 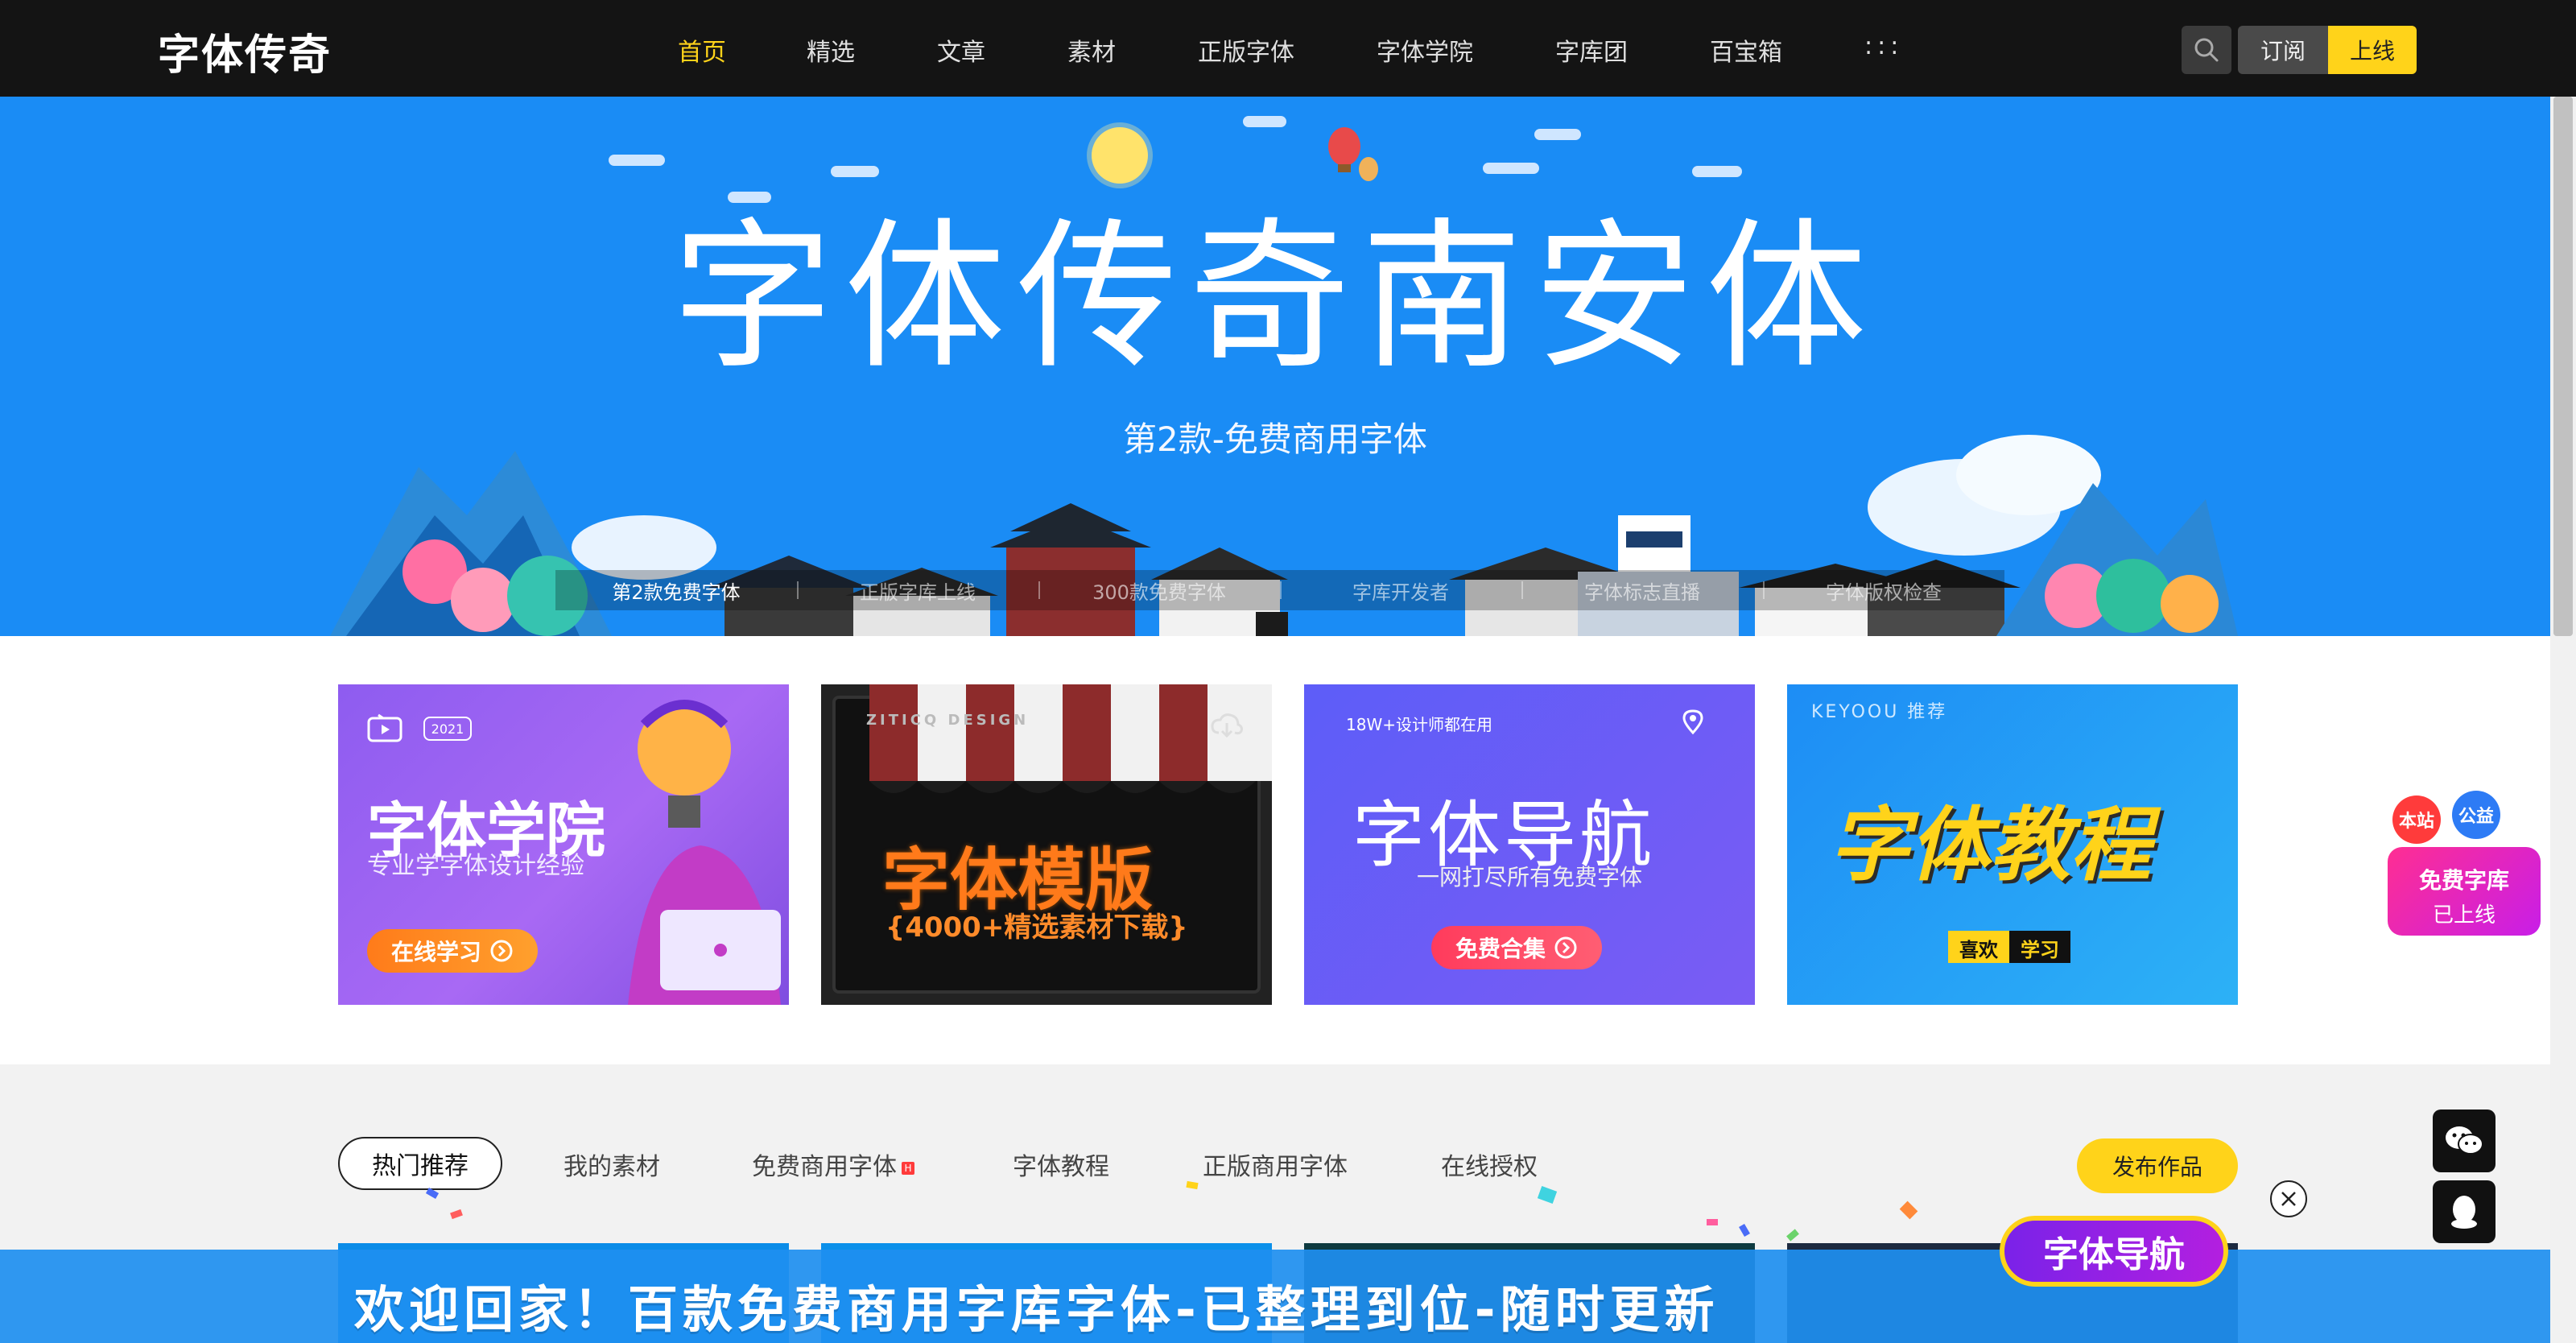 What do you see at coordinates (1036, 1309) in the screenshot?
I see `welcome-banner-text: 欢迎回家！百款免费商用字库字体-已整理到位-随时更新` at bounding box center [1036, 1309].